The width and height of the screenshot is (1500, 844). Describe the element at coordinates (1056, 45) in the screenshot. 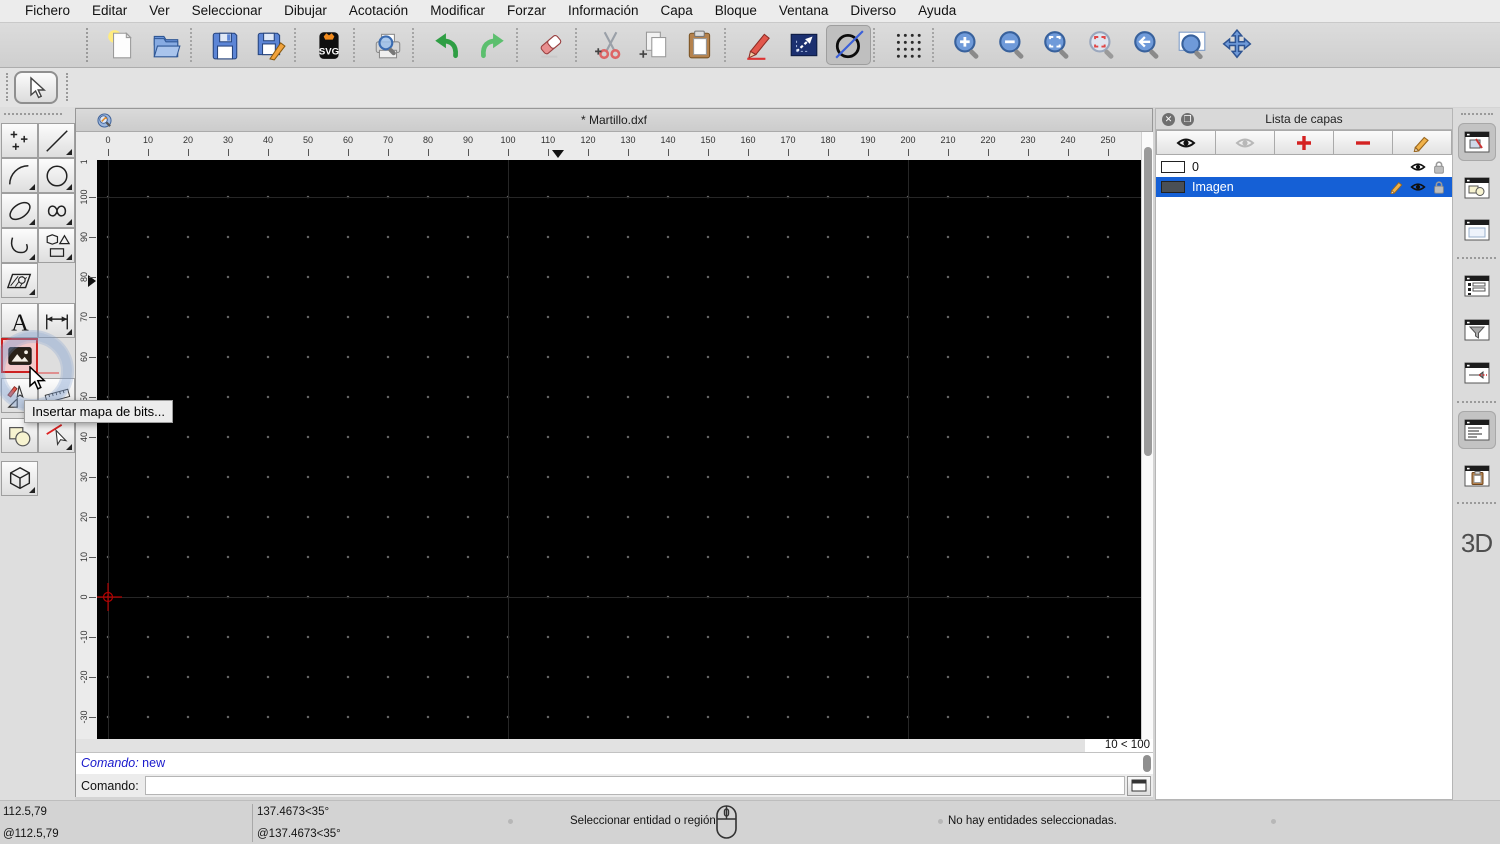

I see `zoom-auto-button` at that location.